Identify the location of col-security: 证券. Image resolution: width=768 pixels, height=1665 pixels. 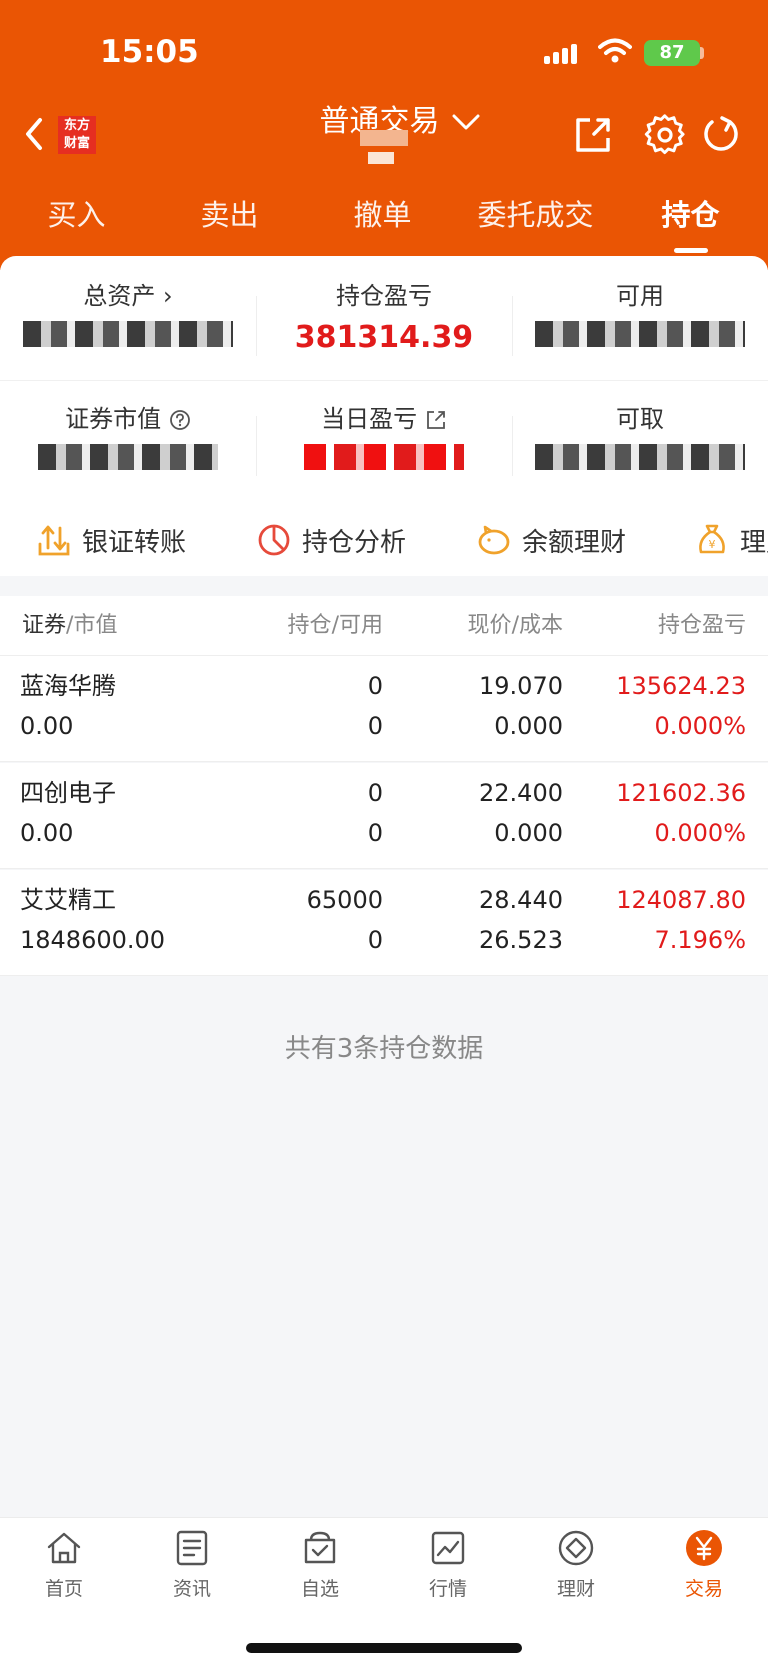
(44, 625).